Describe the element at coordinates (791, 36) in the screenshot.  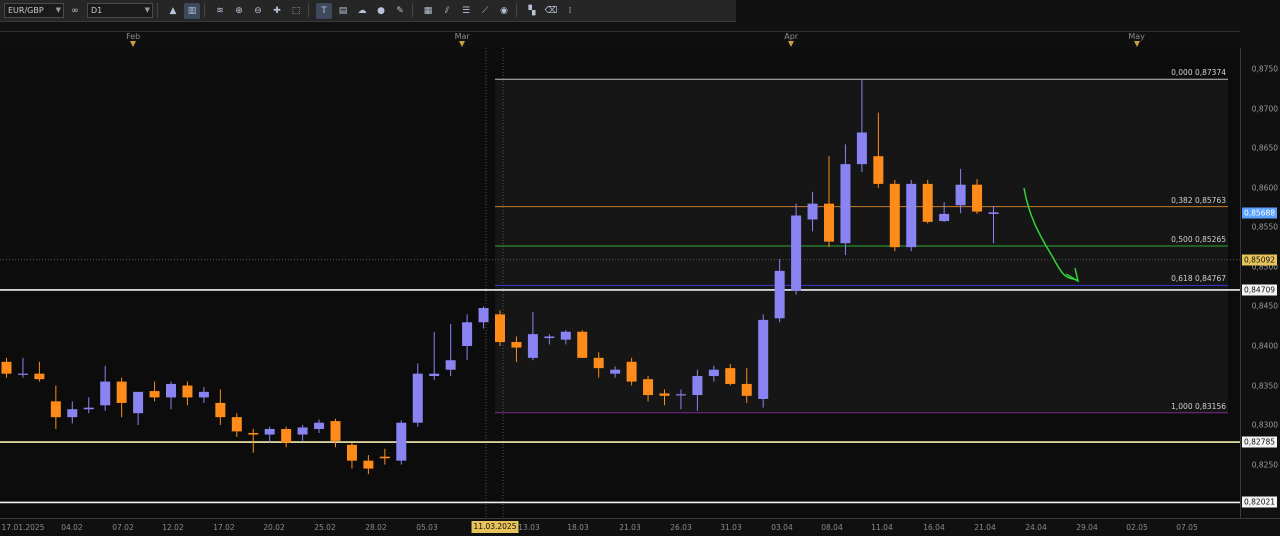
I see `month-label: Apr` at that location.